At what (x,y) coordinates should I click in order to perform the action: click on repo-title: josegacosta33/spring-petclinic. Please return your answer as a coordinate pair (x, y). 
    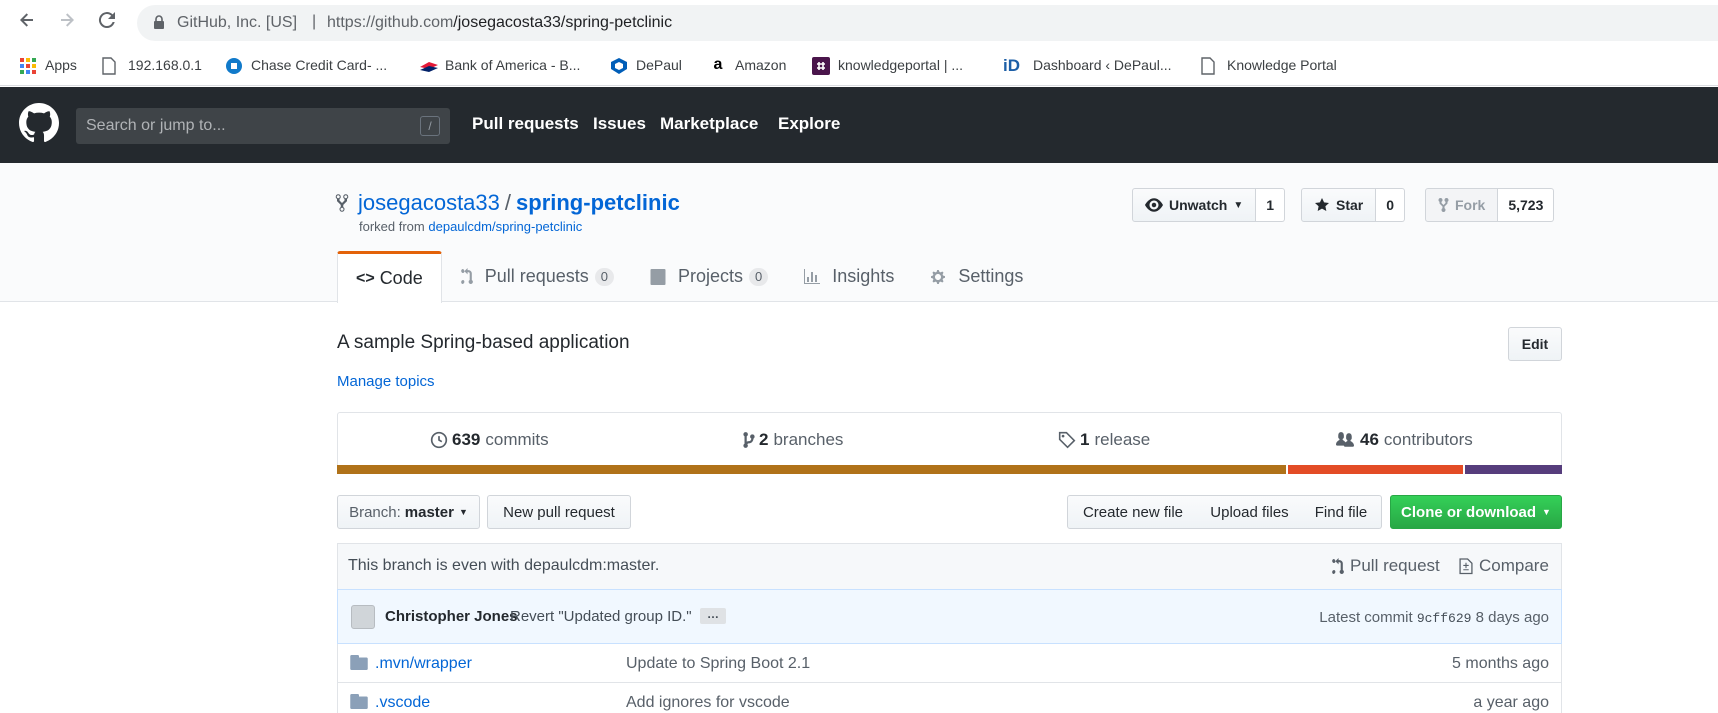
    Looking at the image, I should click on (519, 203).